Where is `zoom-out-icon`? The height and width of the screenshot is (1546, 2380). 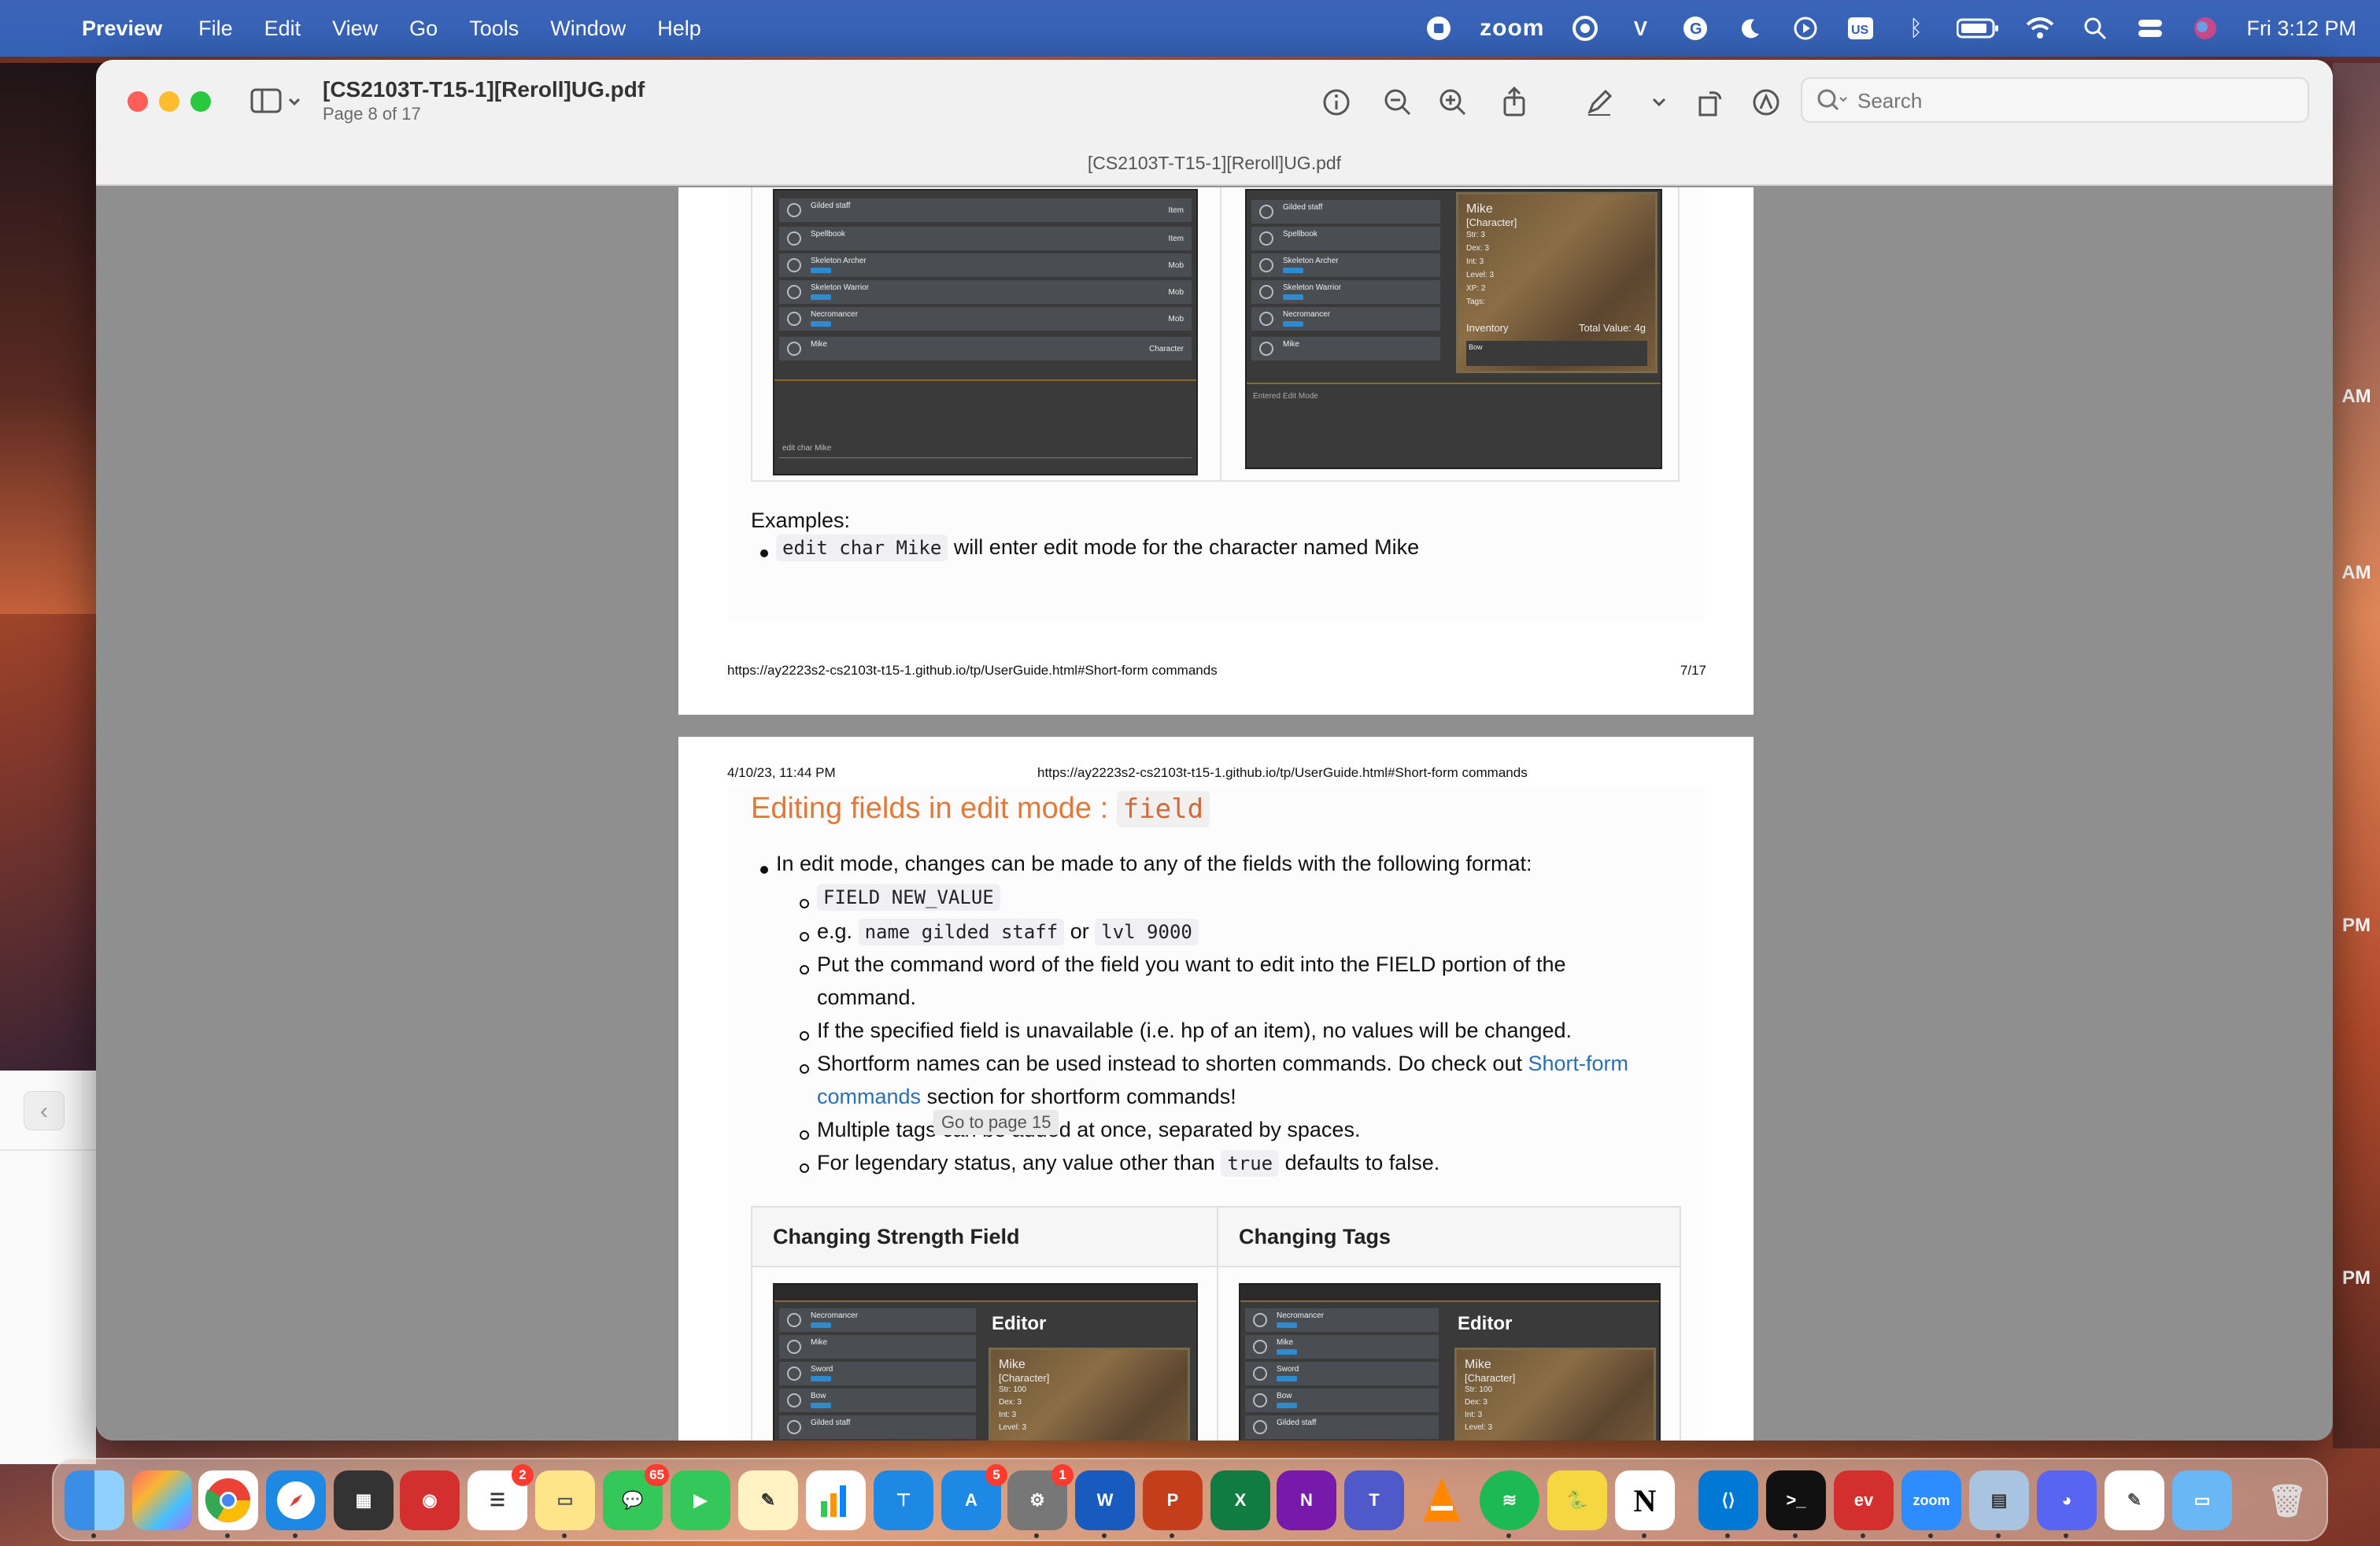 zoom-out-icon is located at coordinates (1398, 102).